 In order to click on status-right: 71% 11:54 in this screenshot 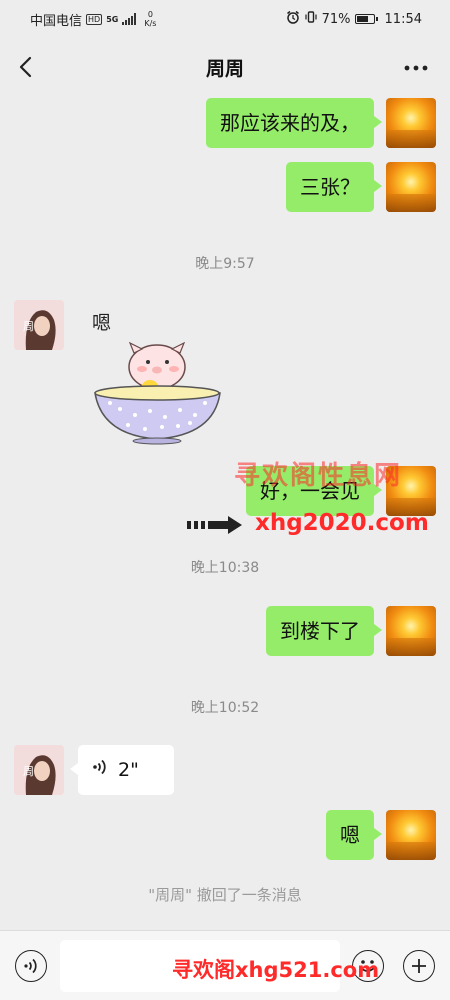, I will do `click(354, 19)`.